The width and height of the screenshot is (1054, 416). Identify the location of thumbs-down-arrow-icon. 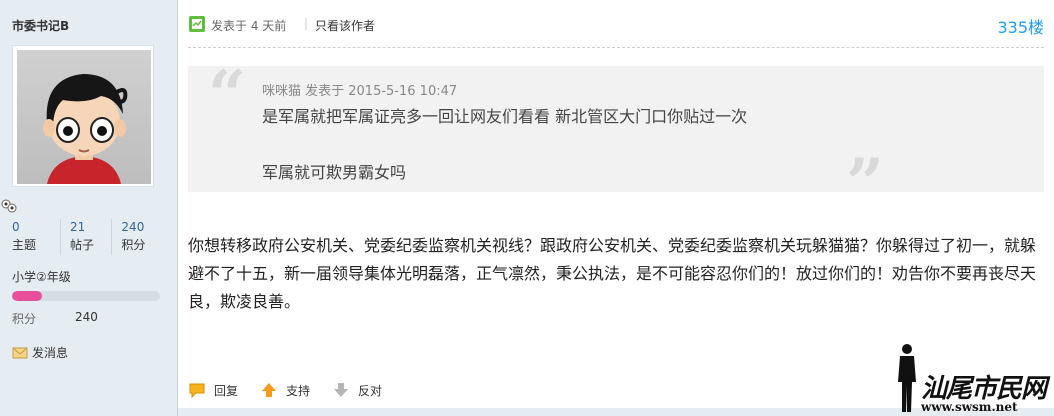
(341, 390).